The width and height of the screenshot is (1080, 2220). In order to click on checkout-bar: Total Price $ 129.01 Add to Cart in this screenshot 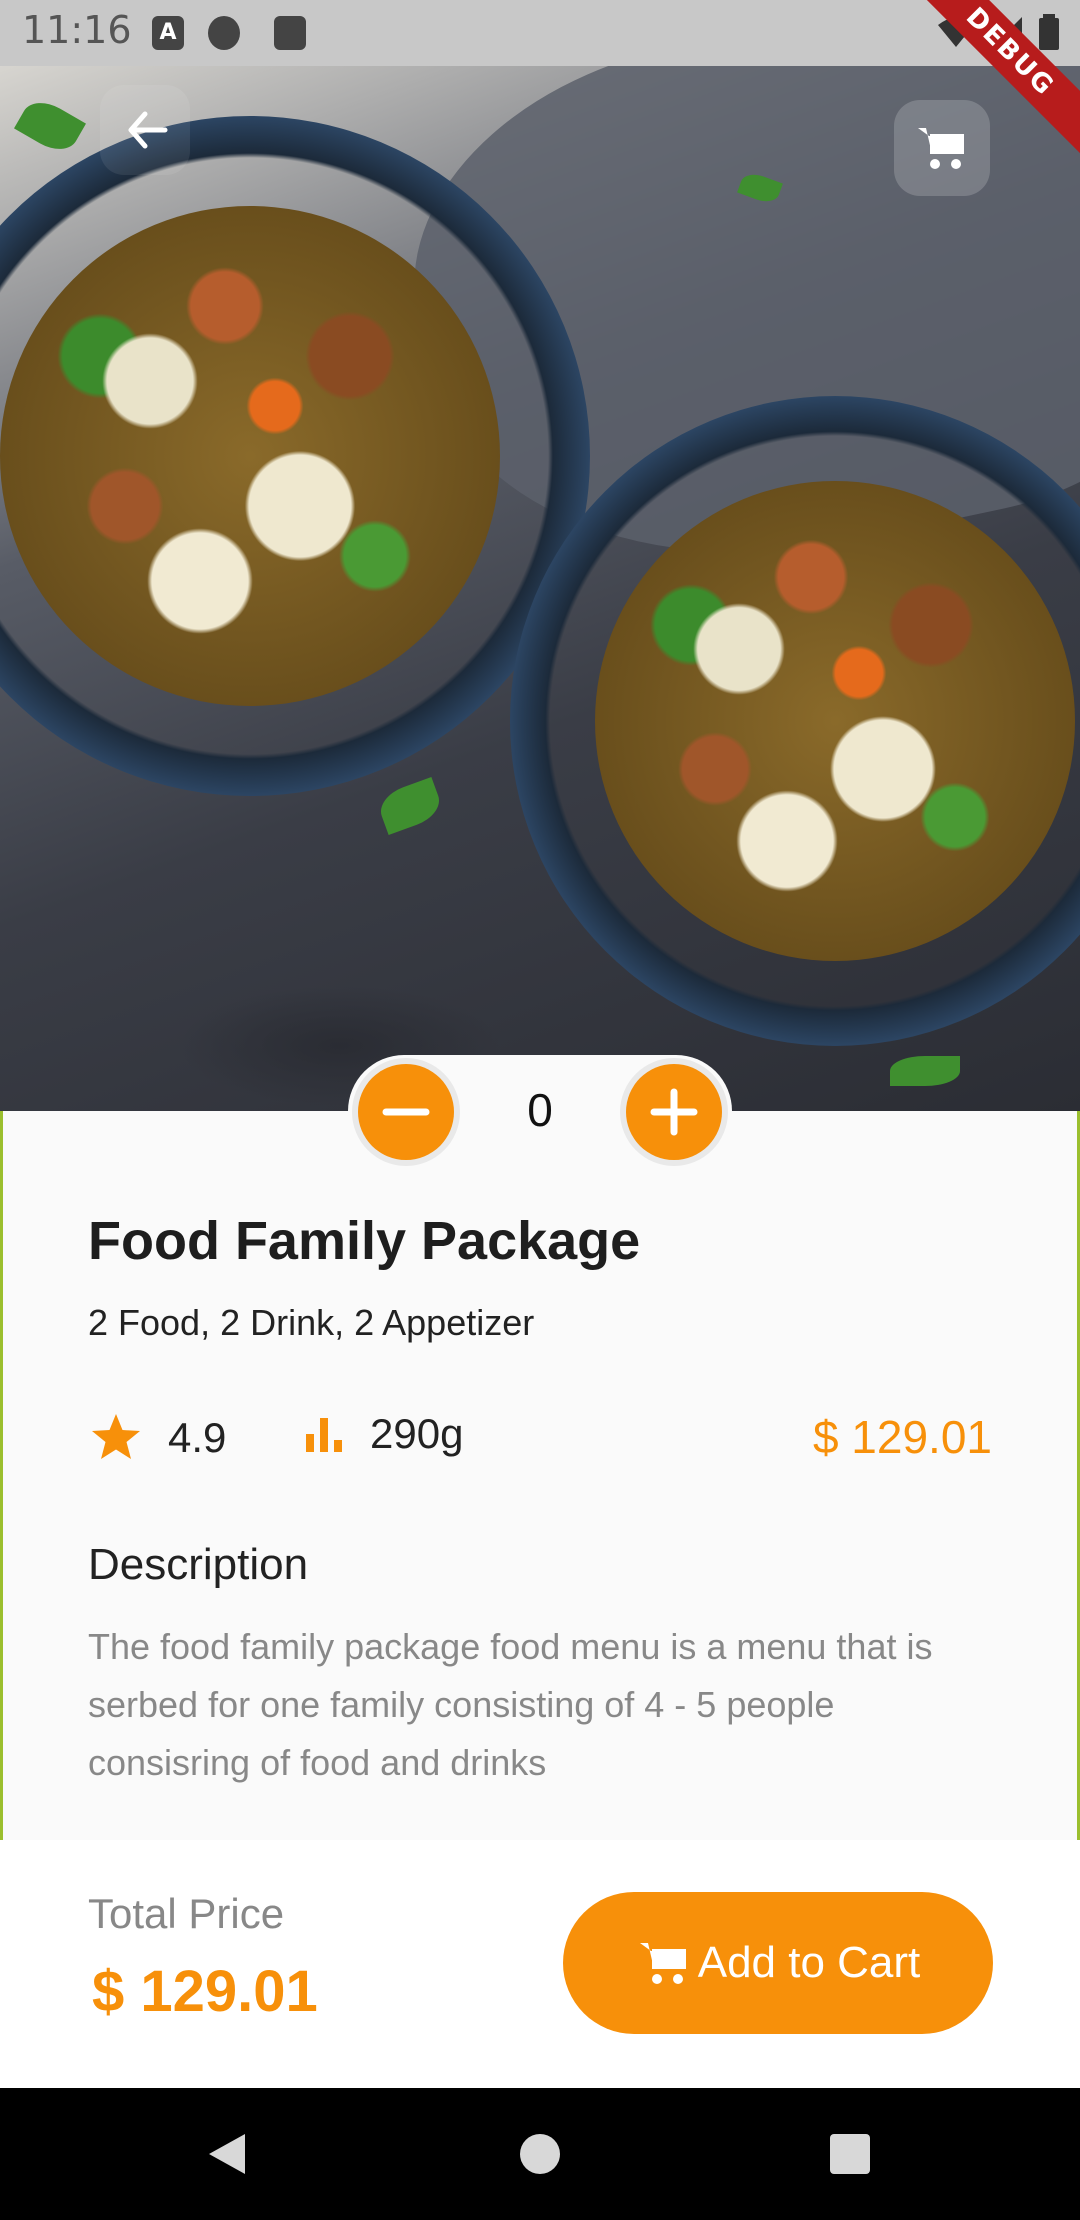, I will do `click(540, 1964)`.